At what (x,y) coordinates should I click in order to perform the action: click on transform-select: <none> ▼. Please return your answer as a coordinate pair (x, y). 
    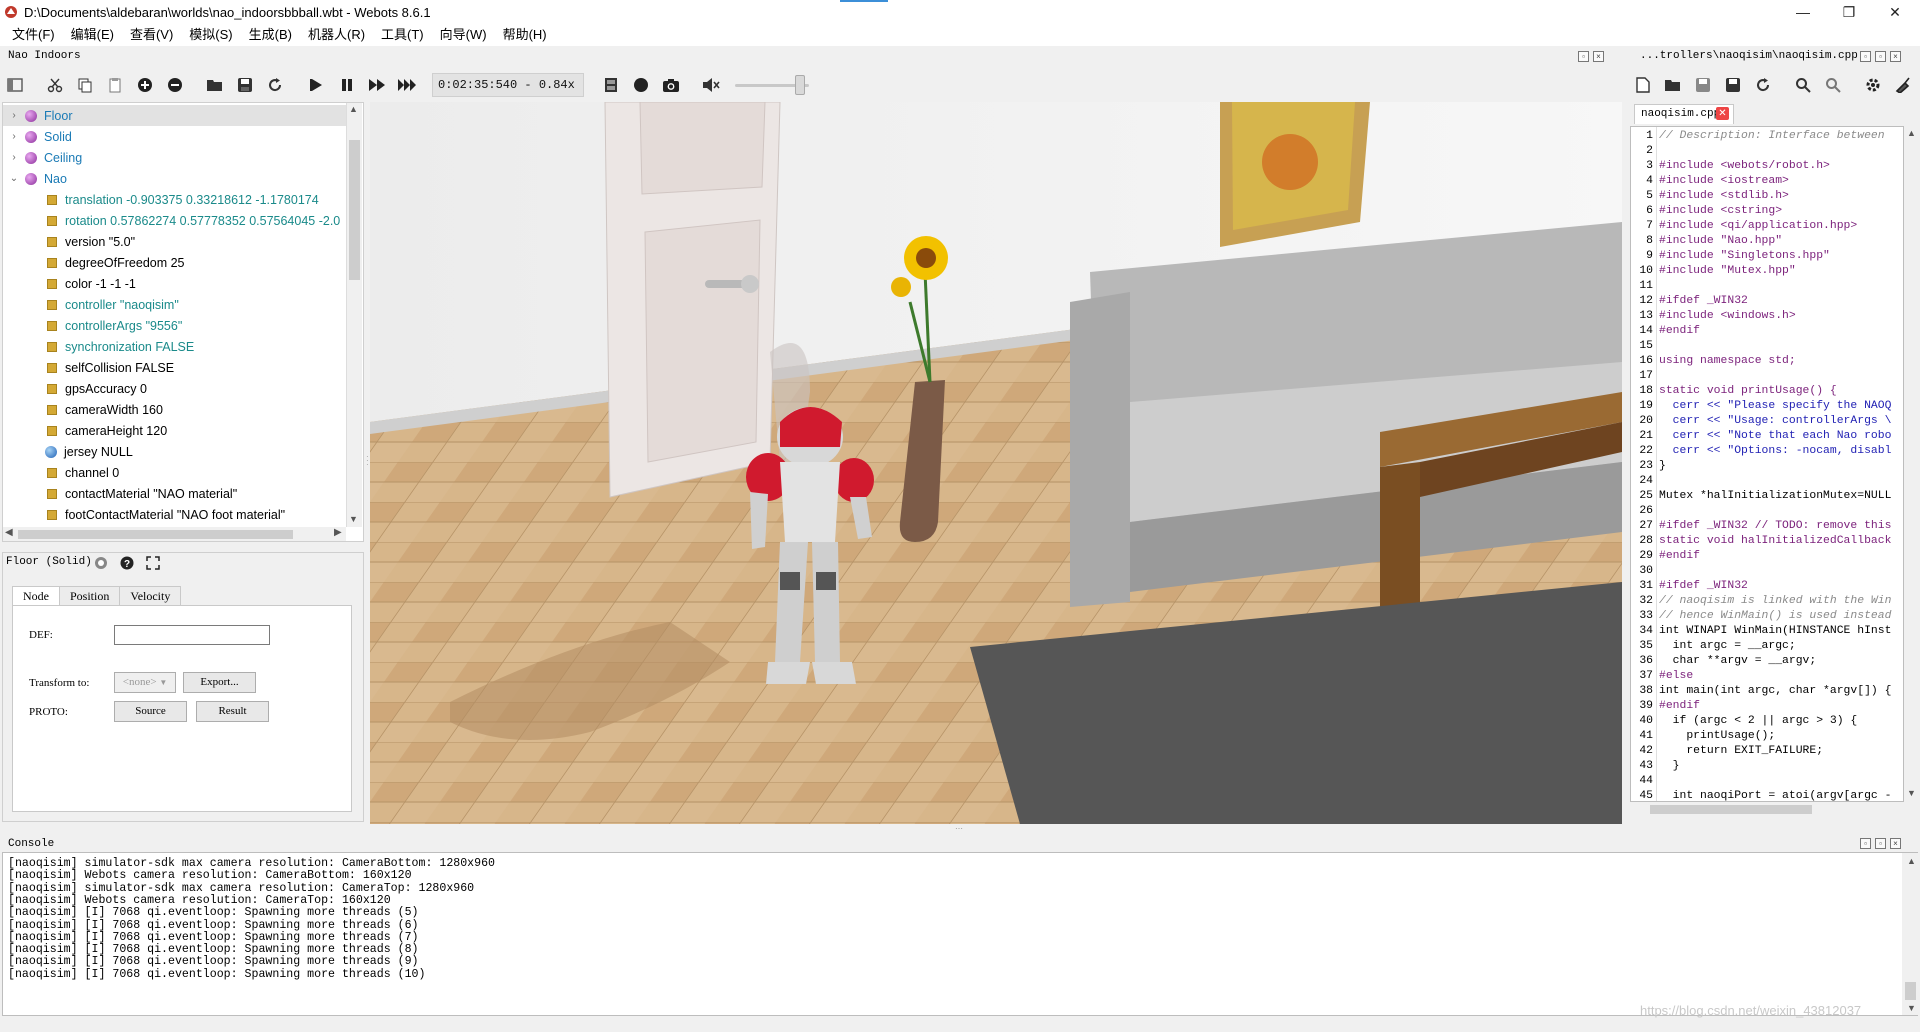
    Looking at the image, I should click on (145, 682).